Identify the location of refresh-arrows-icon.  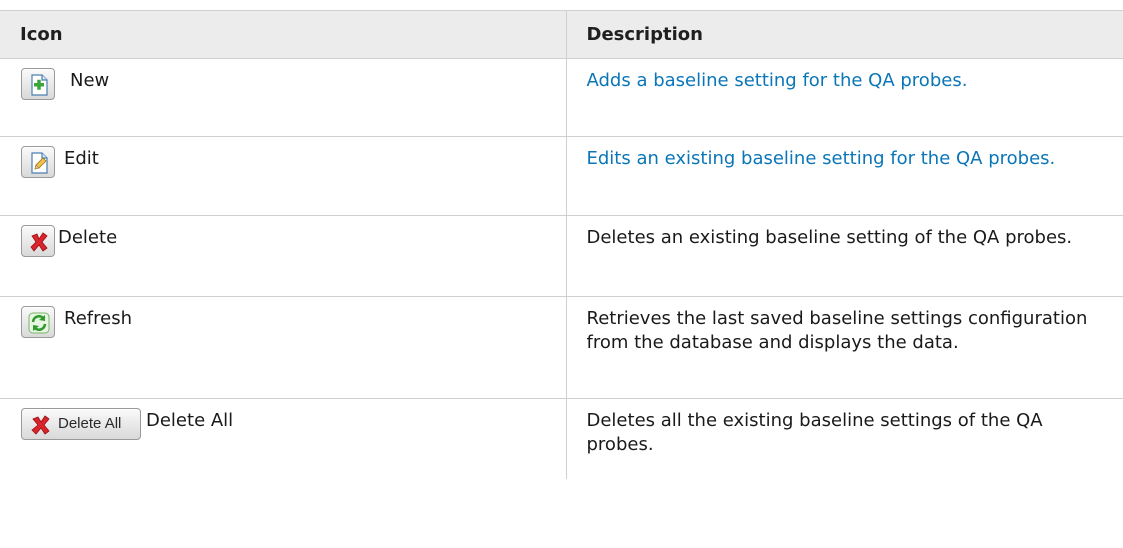
(39, 323).